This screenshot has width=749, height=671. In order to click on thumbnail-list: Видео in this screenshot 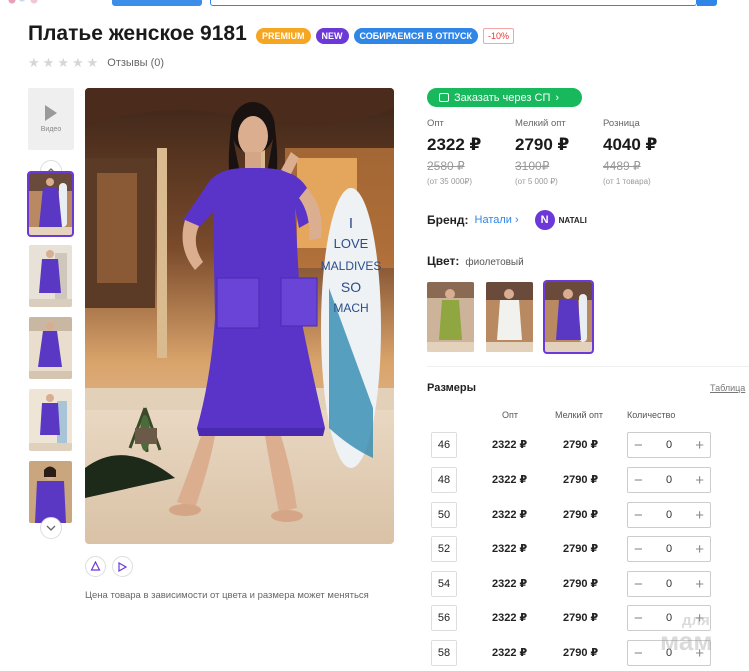, I will do `click(51, 119)`.